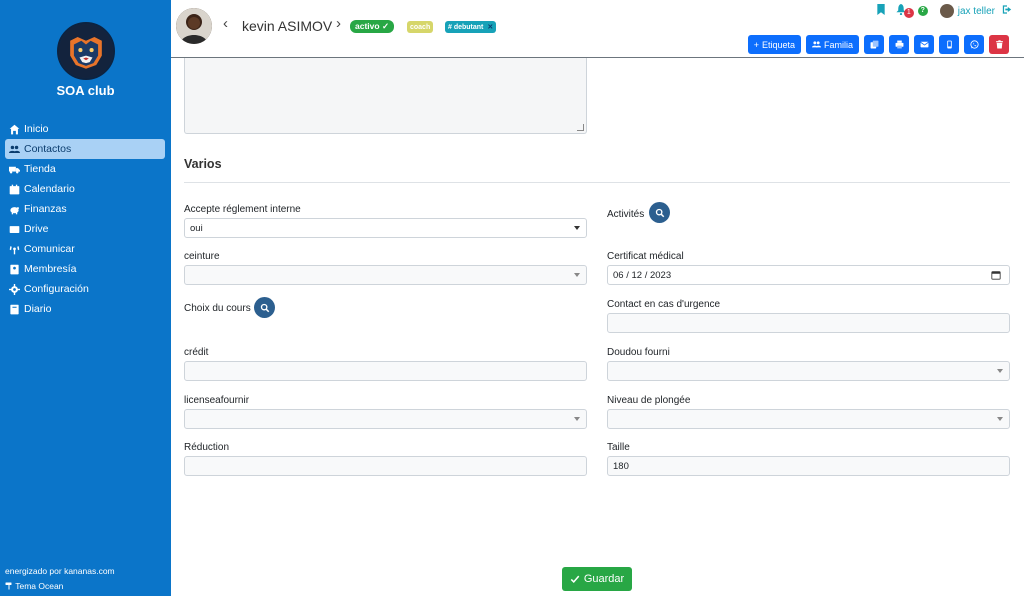 Image resolution: width=1024 pixels, height=596 pixels. I want to click on reduction-input, so click(385, 466).